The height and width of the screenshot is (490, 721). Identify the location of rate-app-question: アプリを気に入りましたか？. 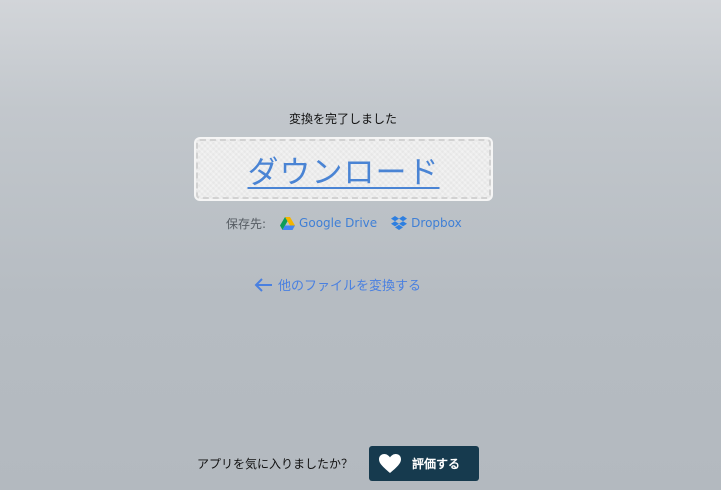
(275, 464).